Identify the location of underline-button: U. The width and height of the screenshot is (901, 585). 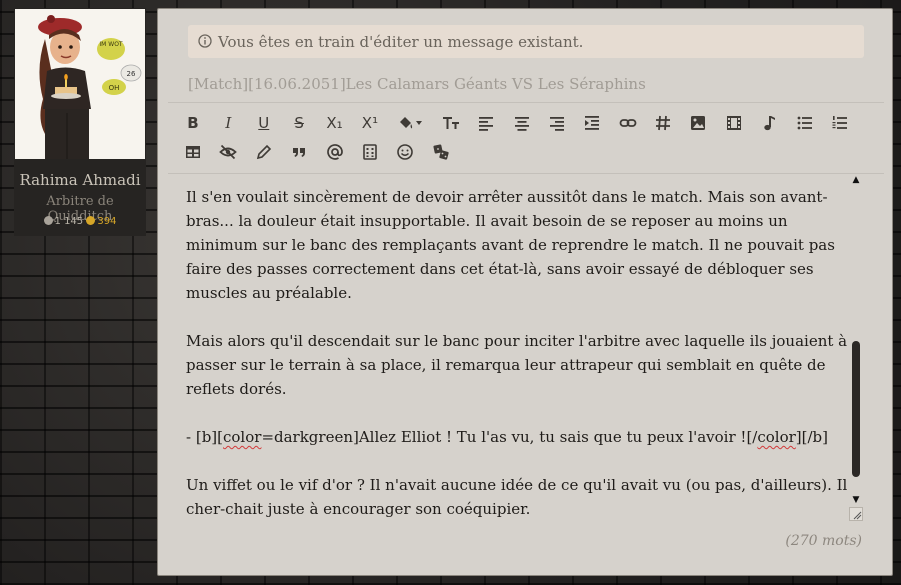
(264, 123).